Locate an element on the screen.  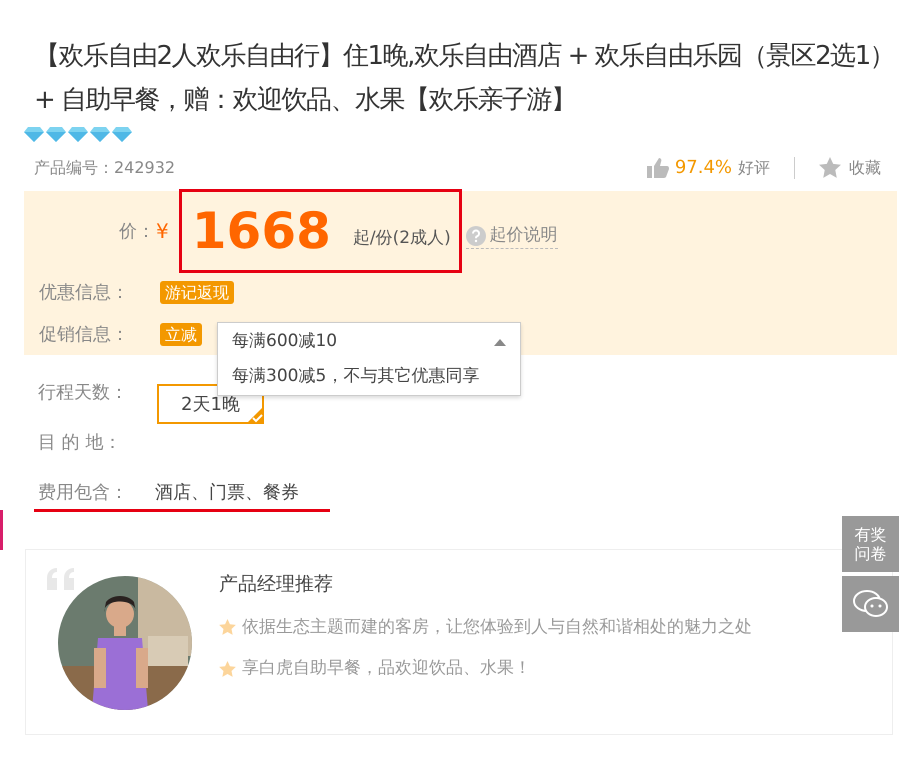
trip-days-option: 2天1晚 is located at coordinates (210, 404).